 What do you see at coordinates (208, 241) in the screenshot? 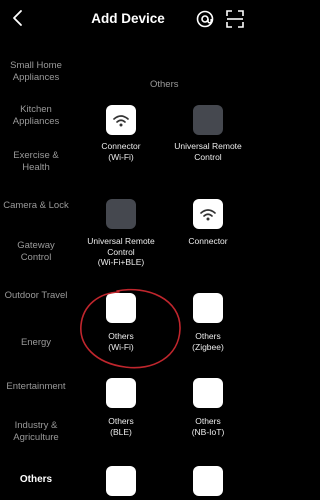
I see `device-label-connector: Connector` at bounding box center [208, 241].